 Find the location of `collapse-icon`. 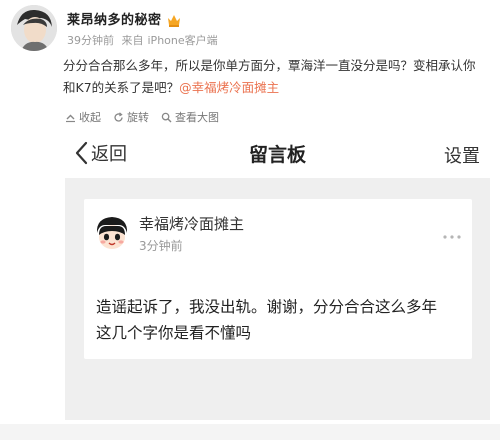

collapse-icon is located at coordinates (70, 118).